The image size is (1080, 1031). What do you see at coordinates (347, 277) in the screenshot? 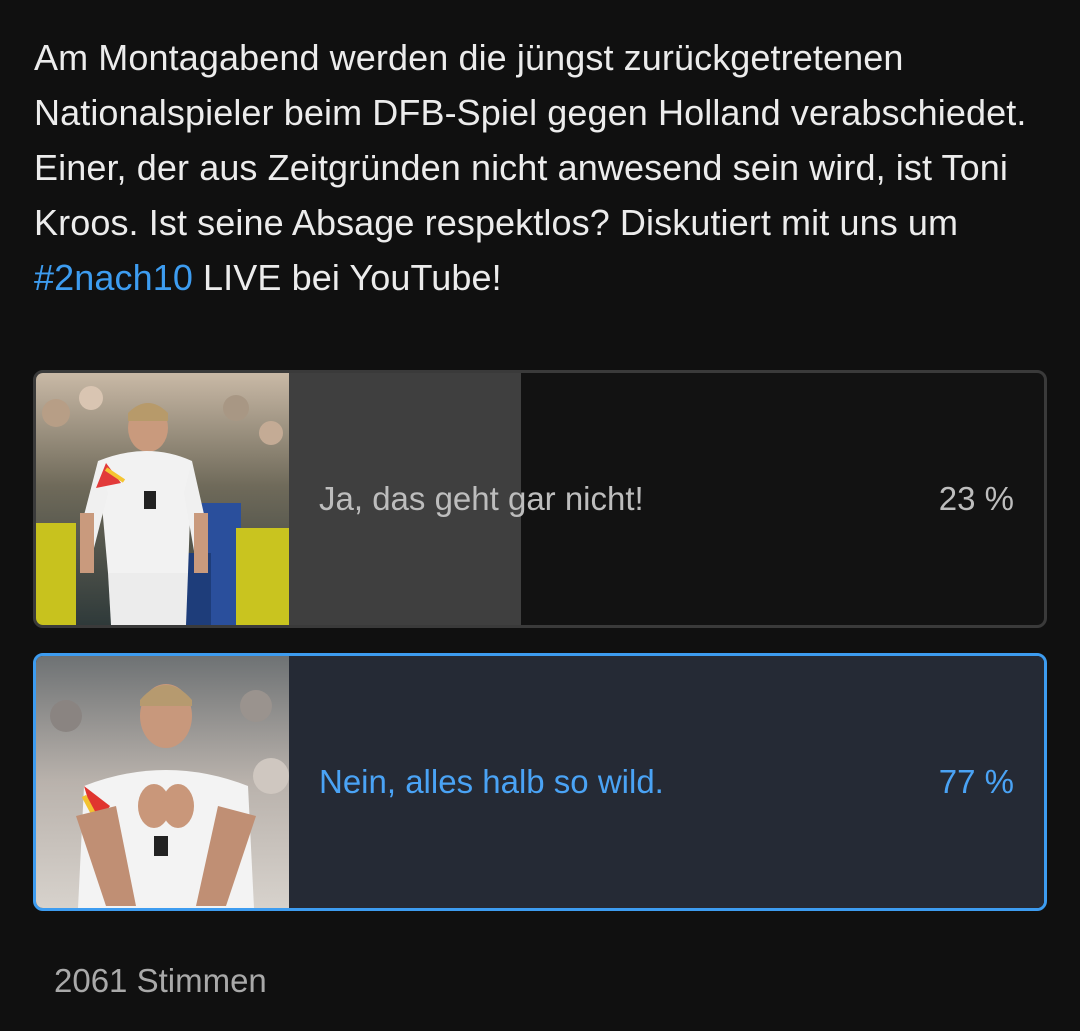
I see `post-text-tail: LIVE bei YouTube!` at bounding box center [347, 277].